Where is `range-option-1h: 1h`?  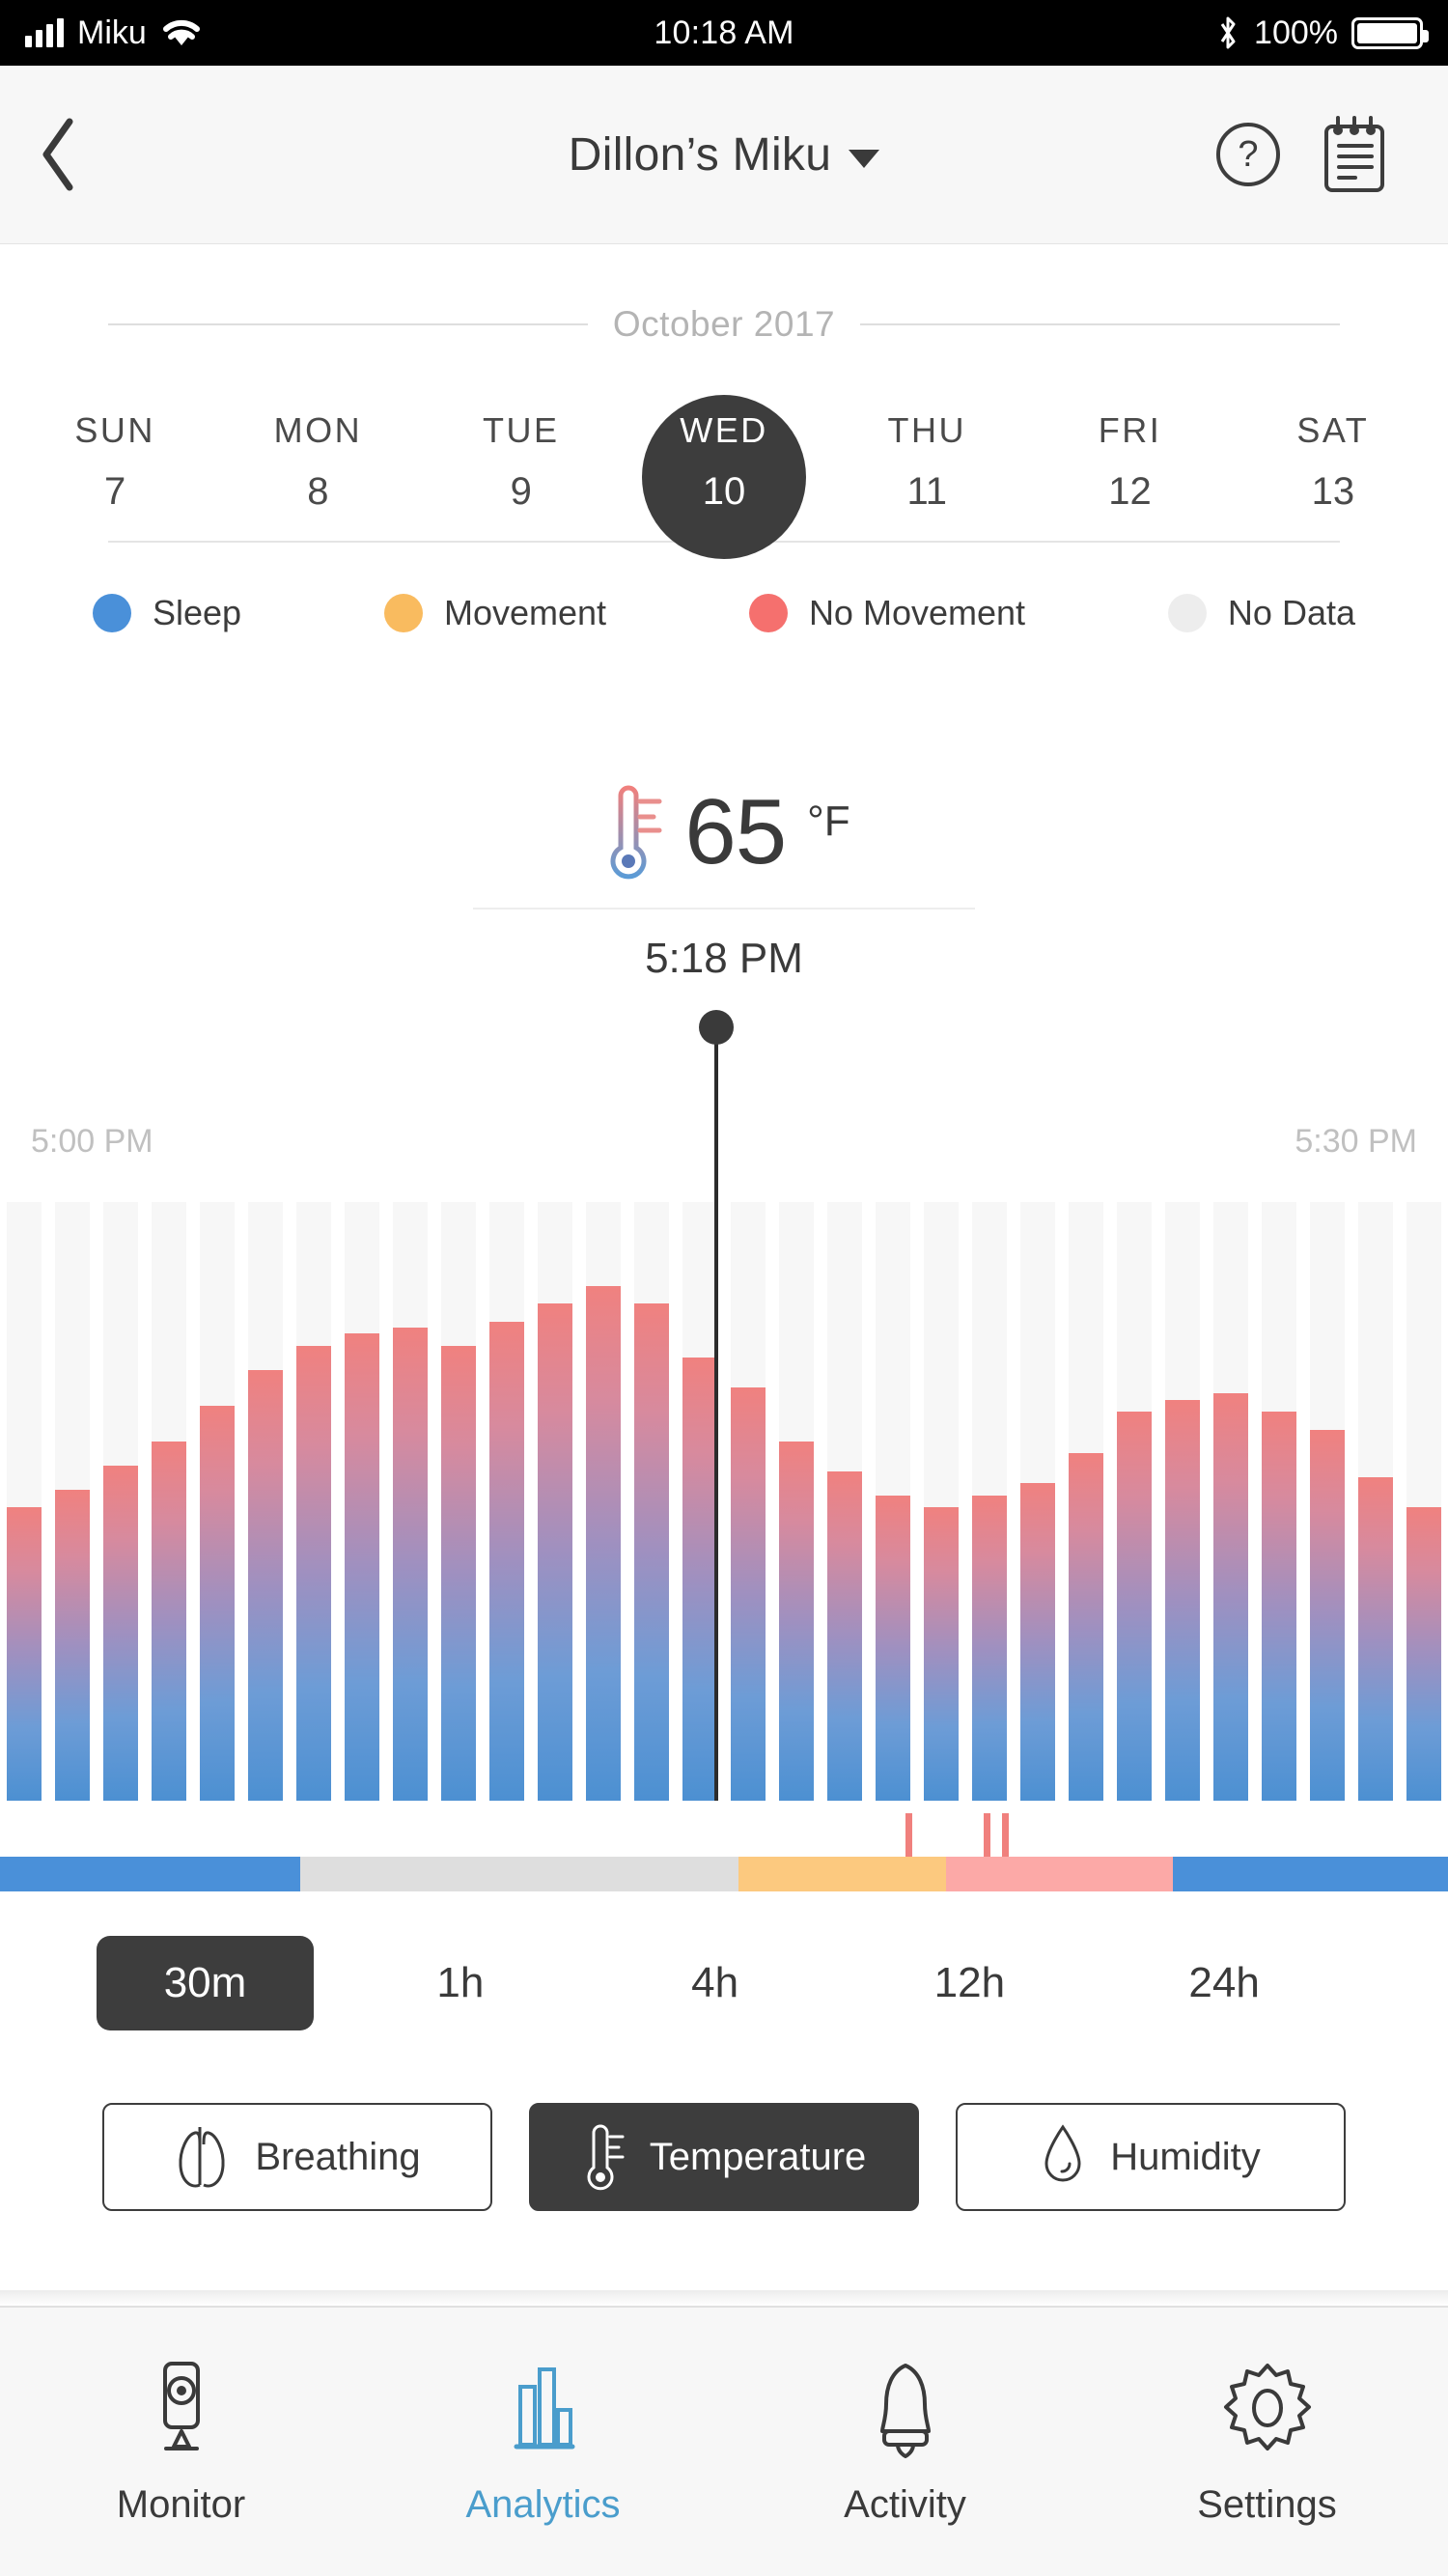
range-option-1h: 1h is located at coordinates (461, 1983).